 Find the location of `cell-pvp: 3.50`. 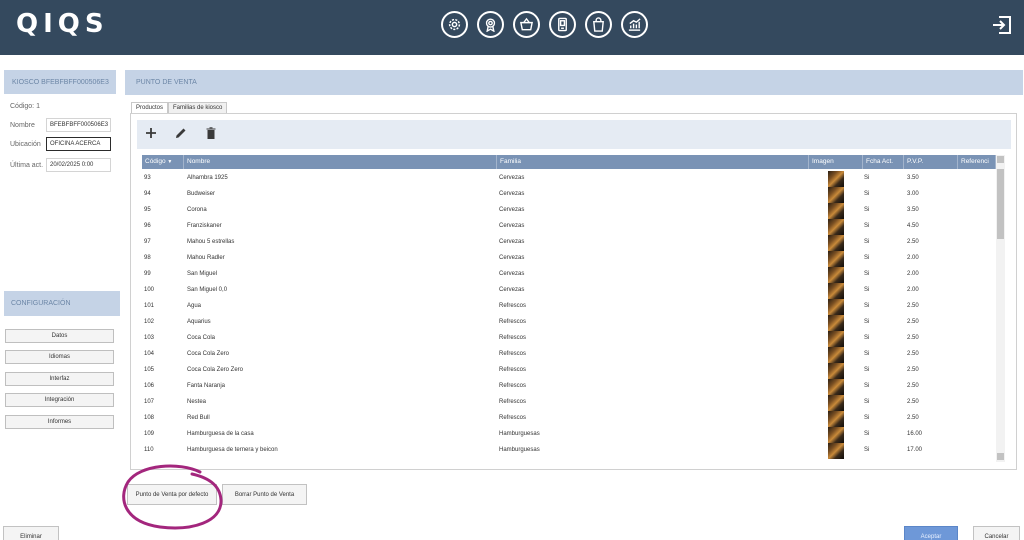

cell-pvp: 3.50 is located at coordinates (913, 210).